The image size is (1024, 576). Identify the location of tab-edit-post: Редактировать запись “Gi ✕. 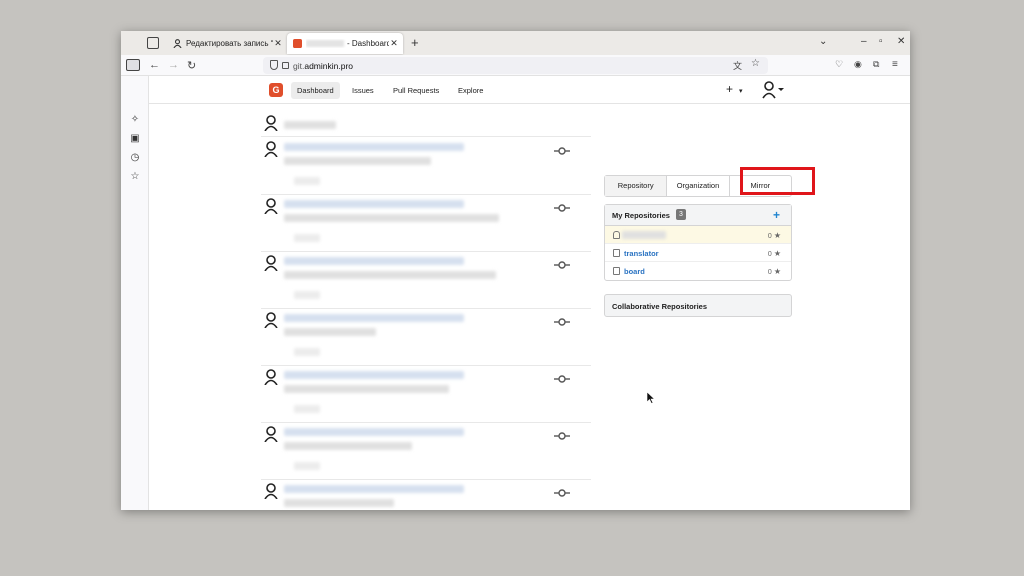
(227, 43).